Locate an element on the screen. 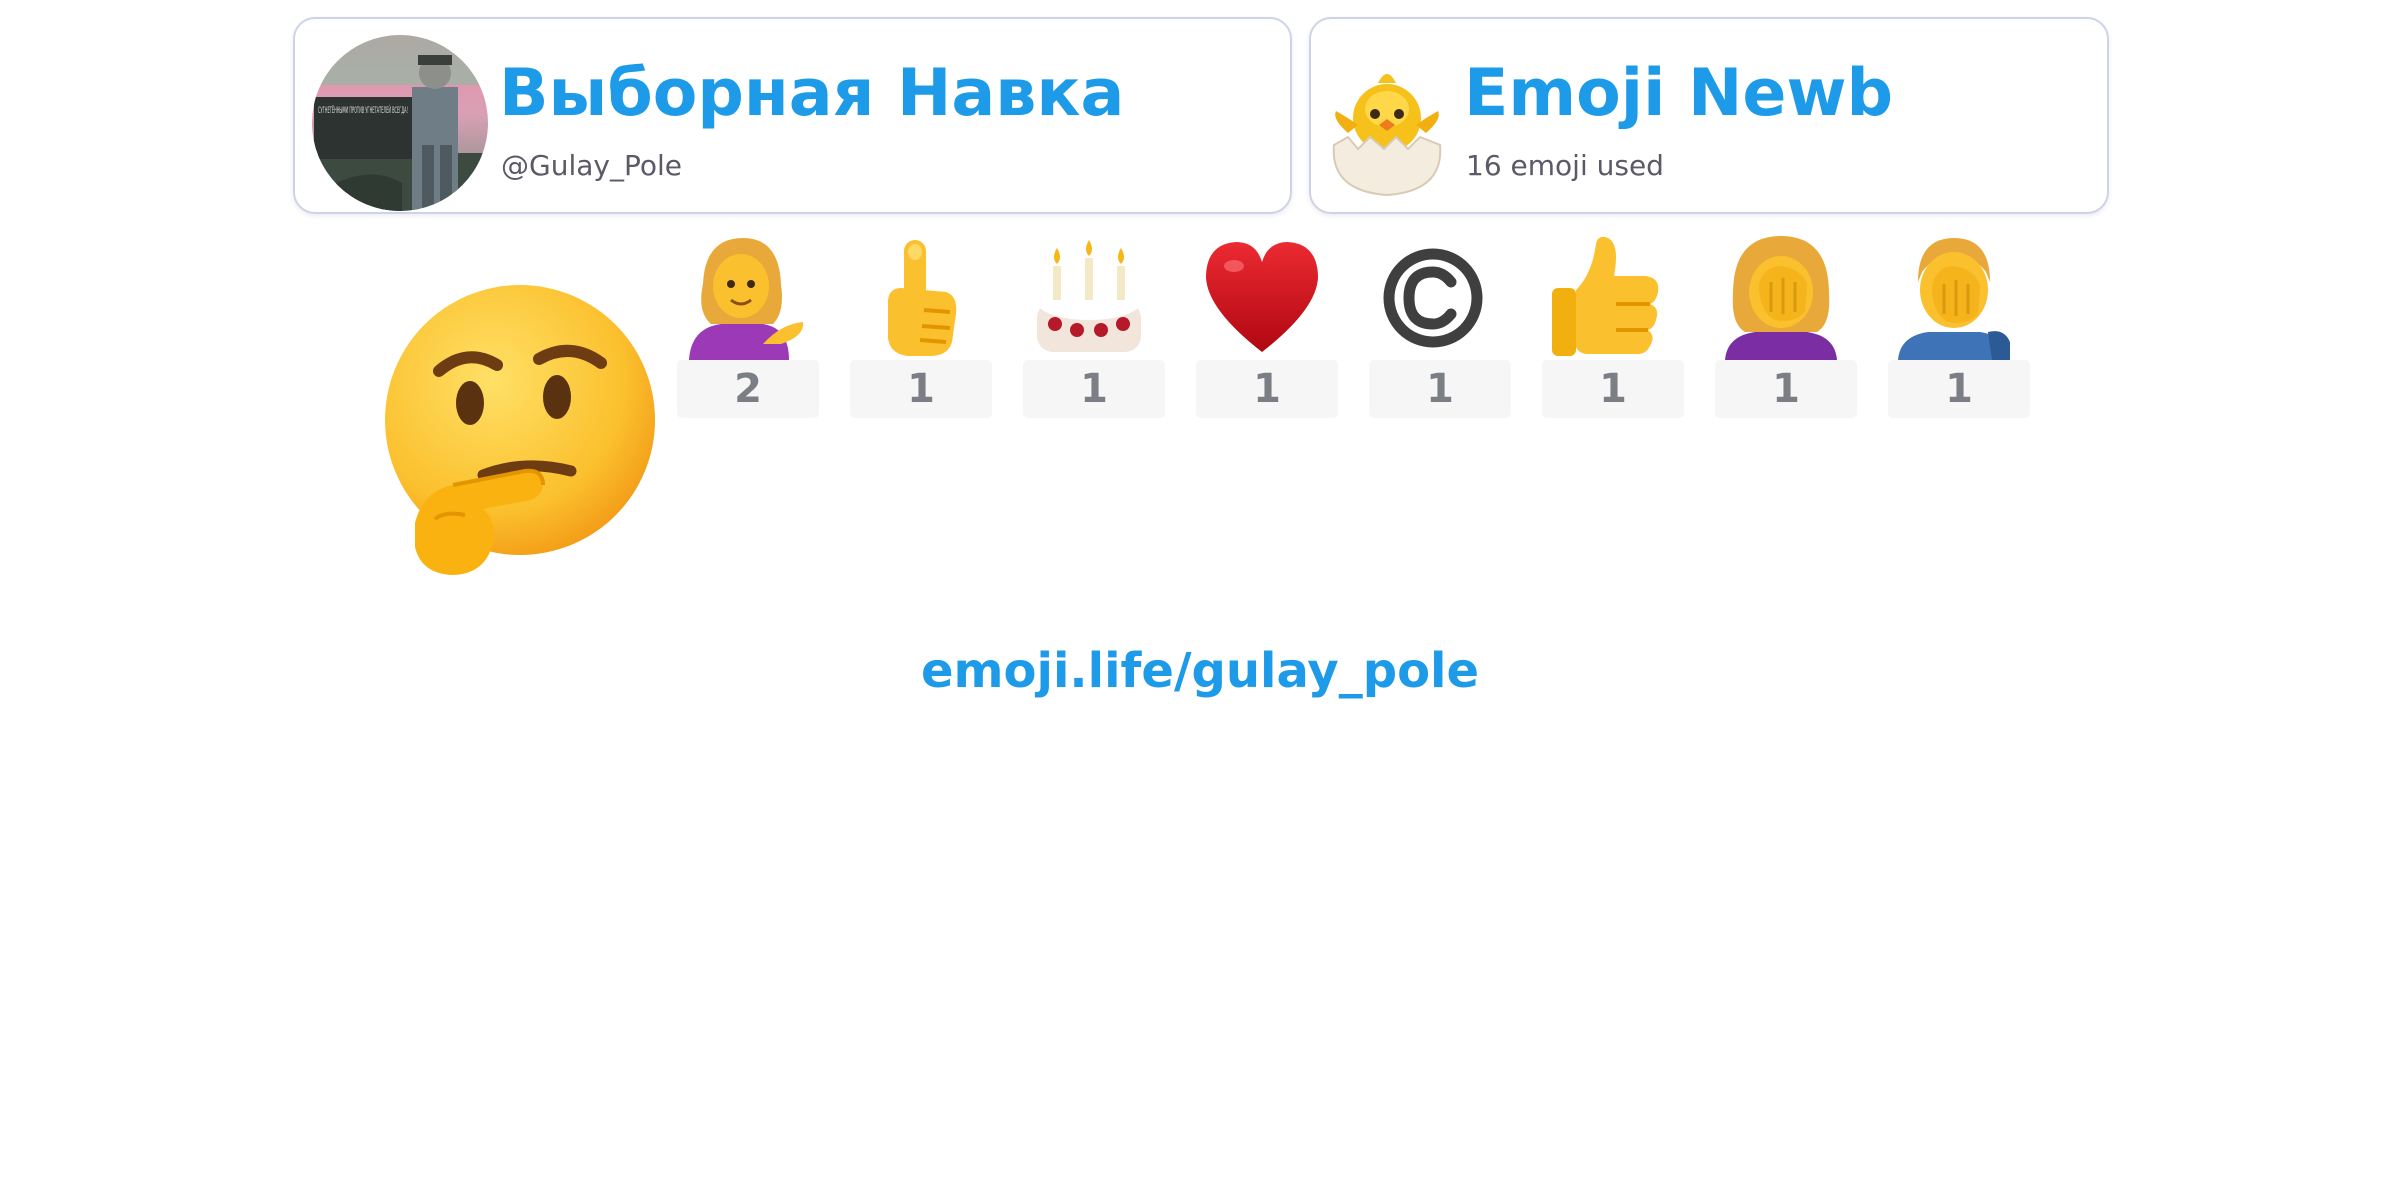 The height and width of the screenshot is (1200, 2400). rank-subtitle: 16 emoji used is located at coordinates (1565, 165).